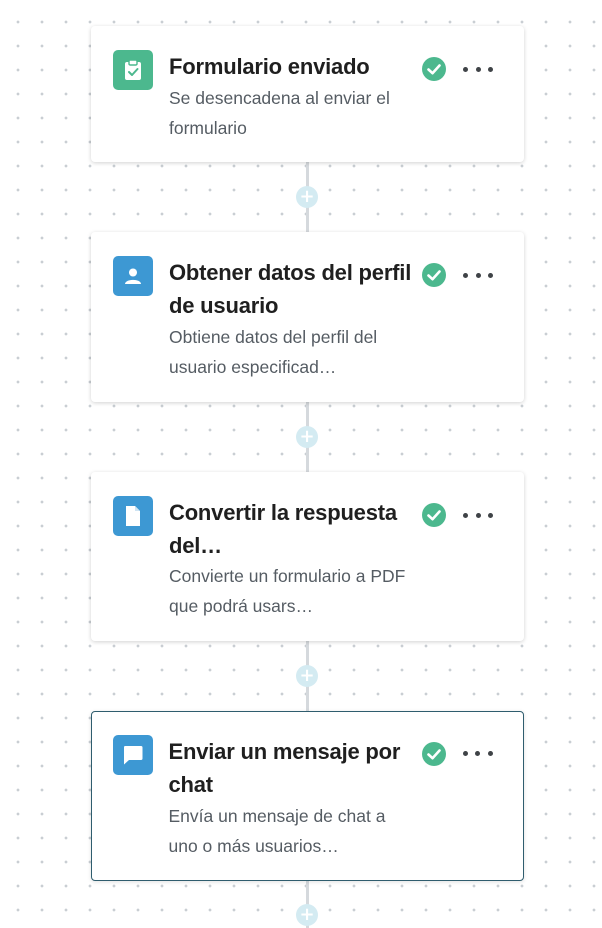 The width and height of the screenshot is (602, 928). What do you see at coordinates (290, 289) in the screenshot?
I see `step-title: Obtener datos del perfil de usuario` at bounding box center [290, 289].